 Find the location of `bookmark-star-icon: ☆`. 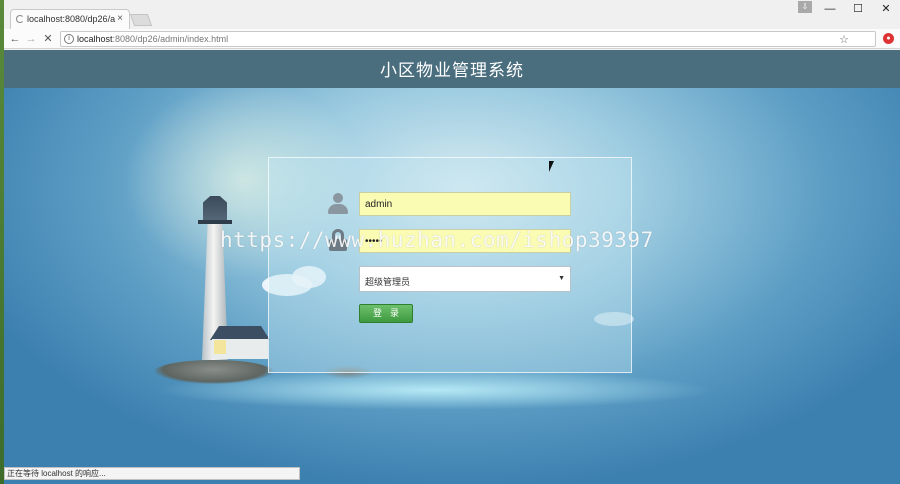

bookmark-star-icon: ☆ is located at coordinates (844, 40).